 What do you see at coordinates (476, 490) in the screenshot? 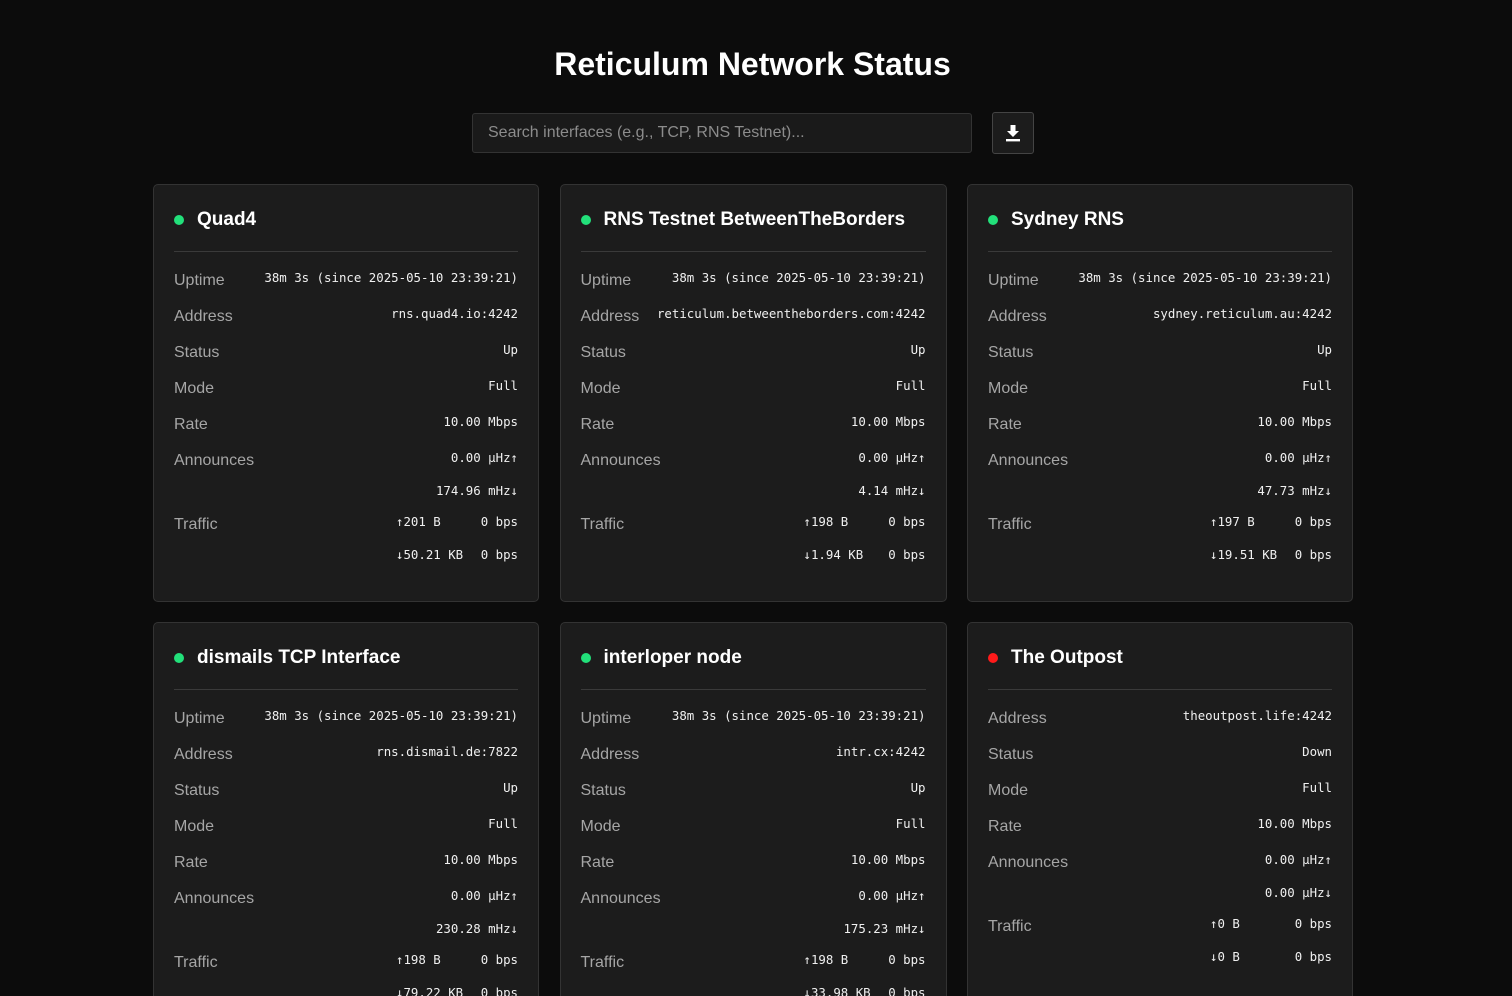
I see `announces-in: 174.96 mHz↓` at bounding box center [476, 490].